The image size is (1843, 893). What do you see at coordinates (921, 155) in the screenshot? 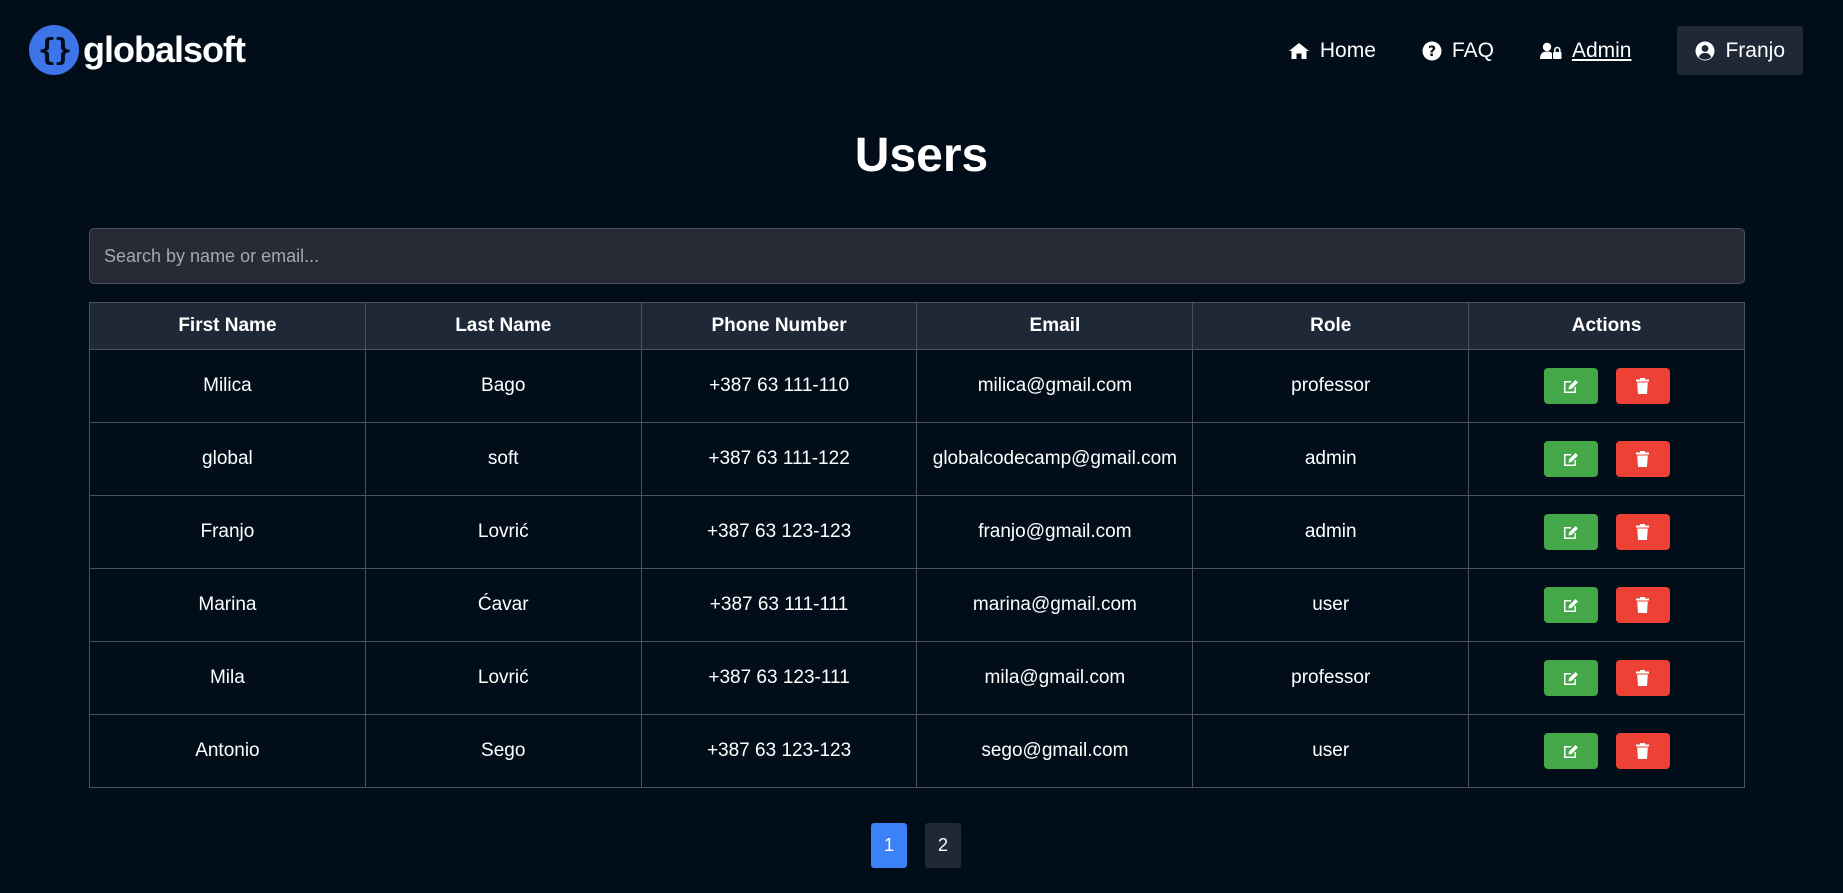
I see `page-title: Users` at bounding box center [921, 155].